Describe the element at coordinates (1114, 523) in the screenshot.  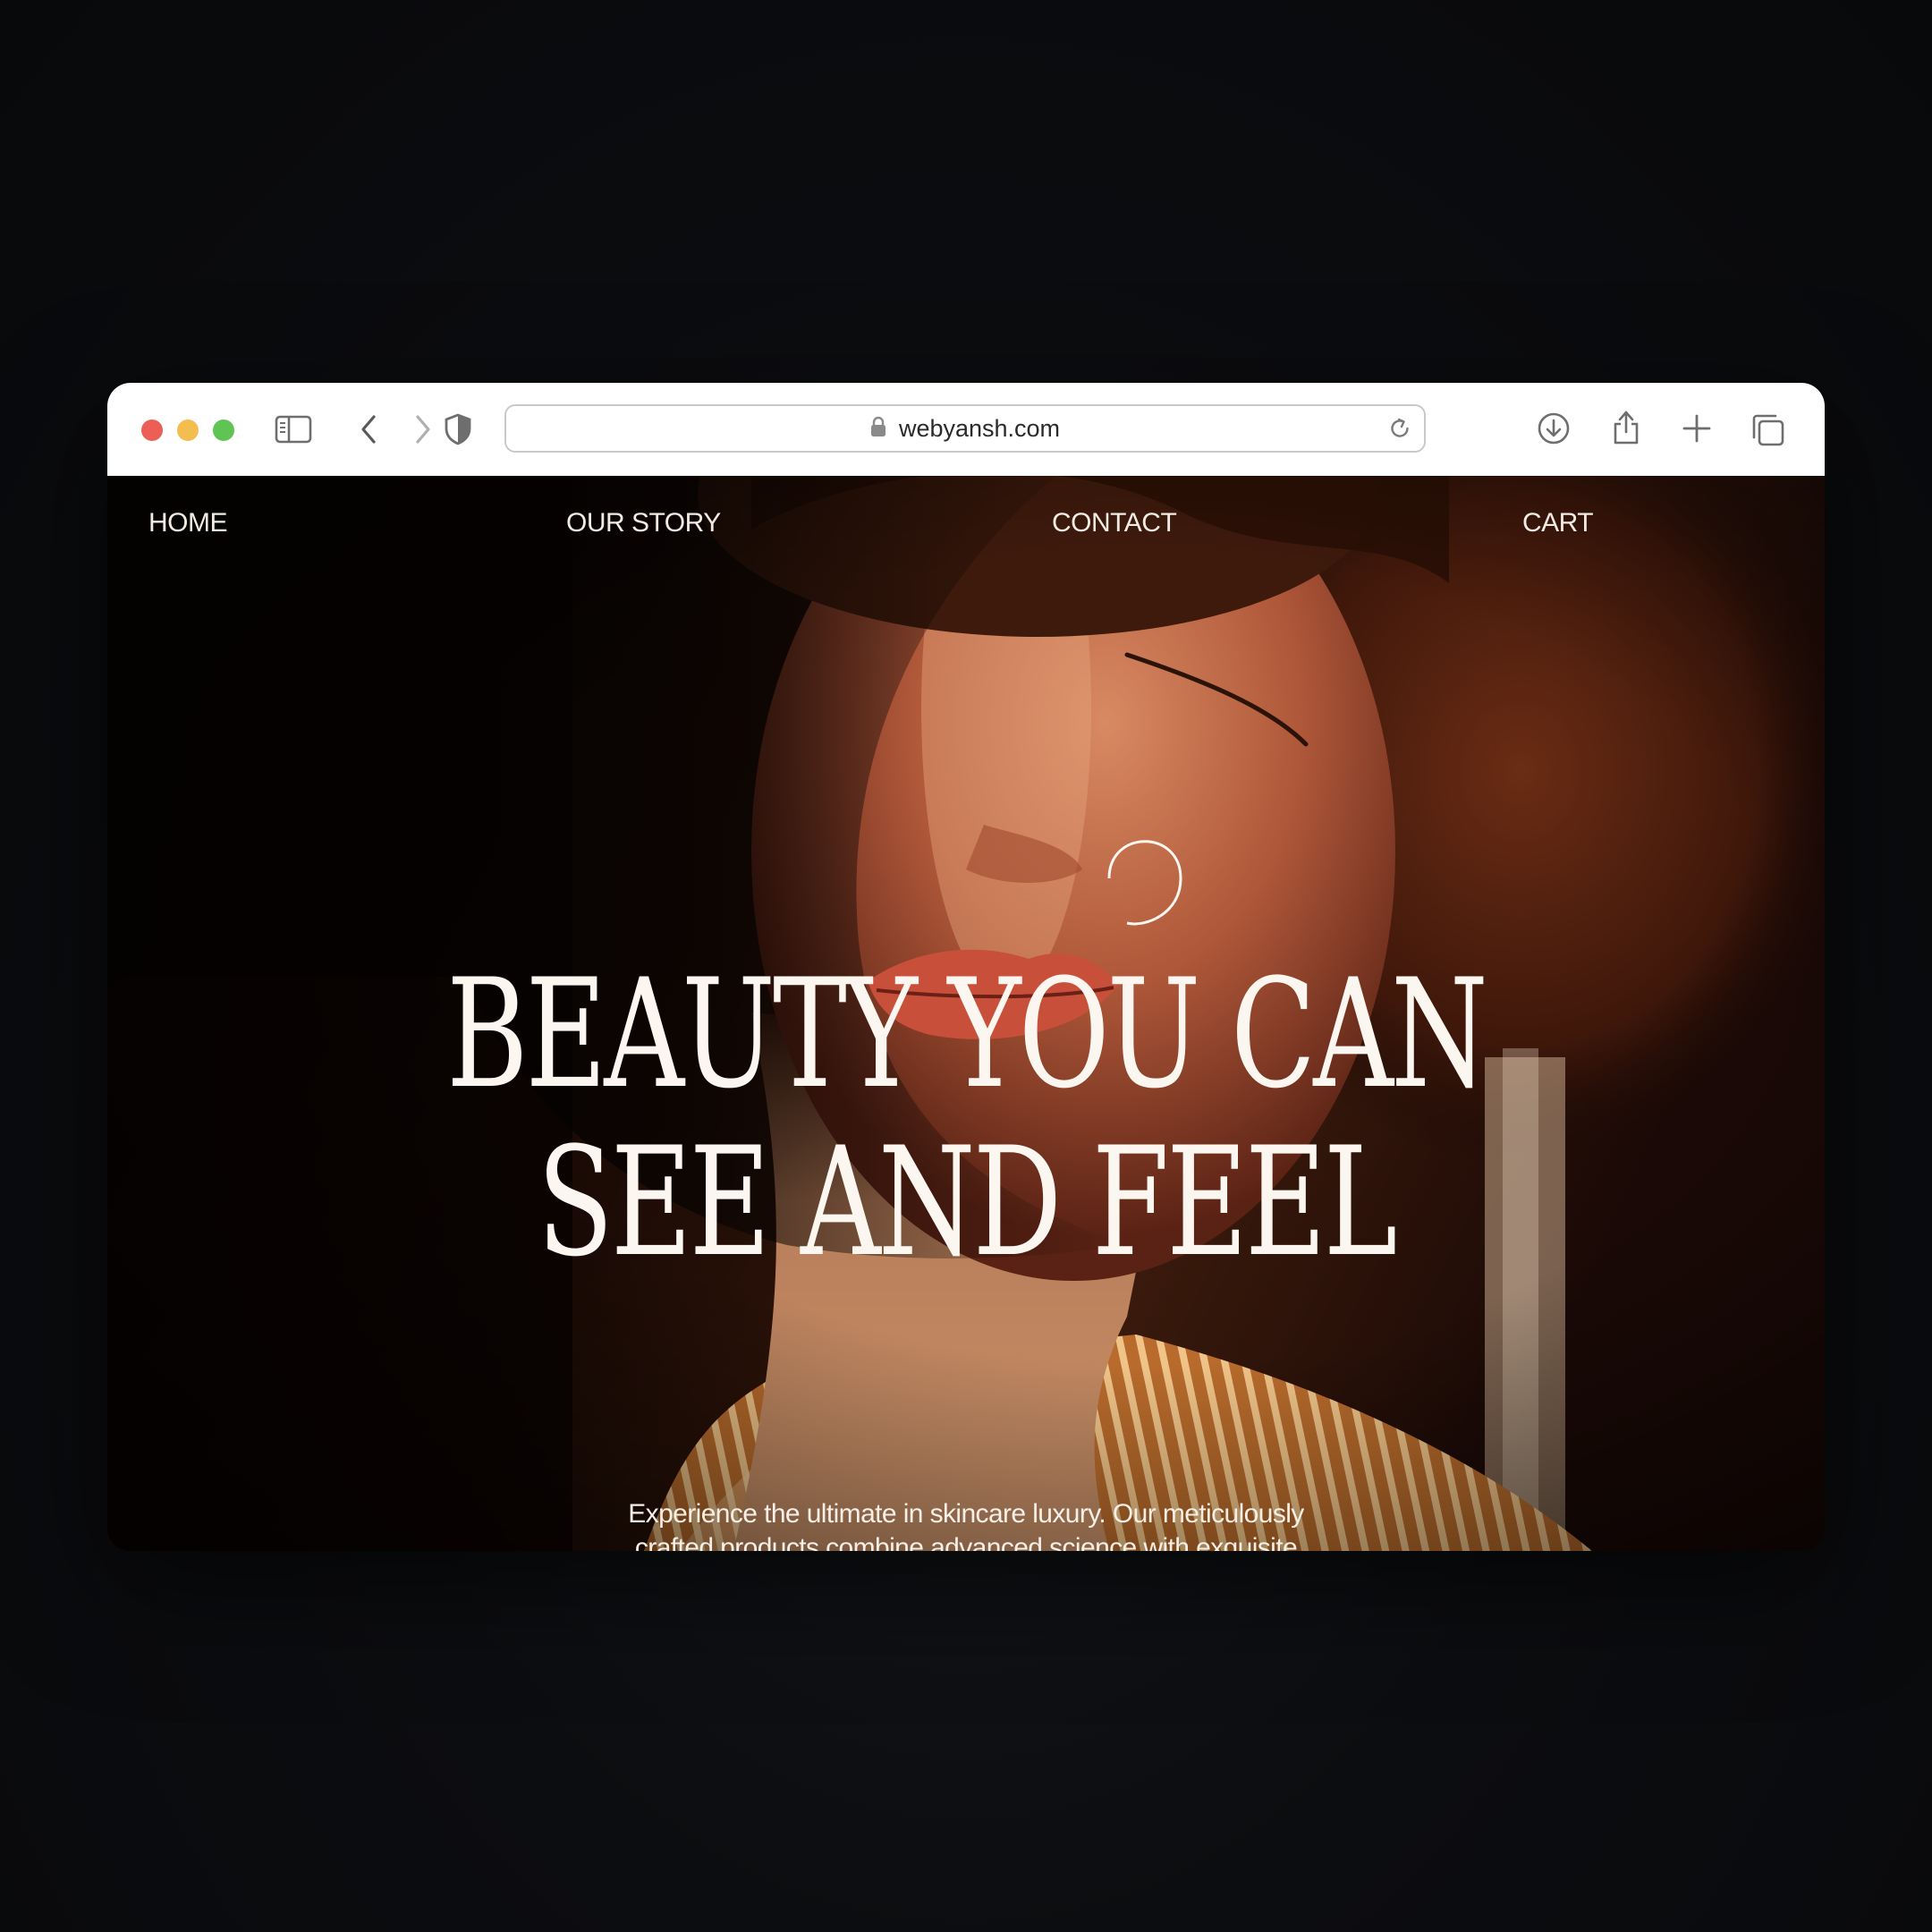
I see `nav-contact: CONTACT` at that location.